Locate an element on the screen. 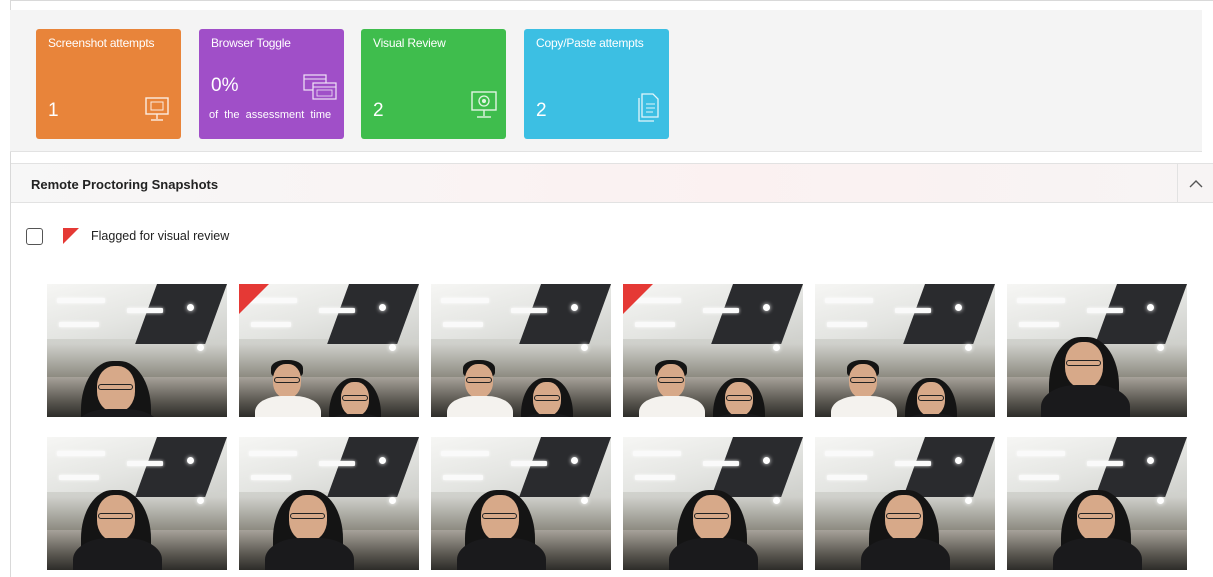 The image size is (1213, 577). card-title: Screenshot attempts is located at coordinates (101, 43).